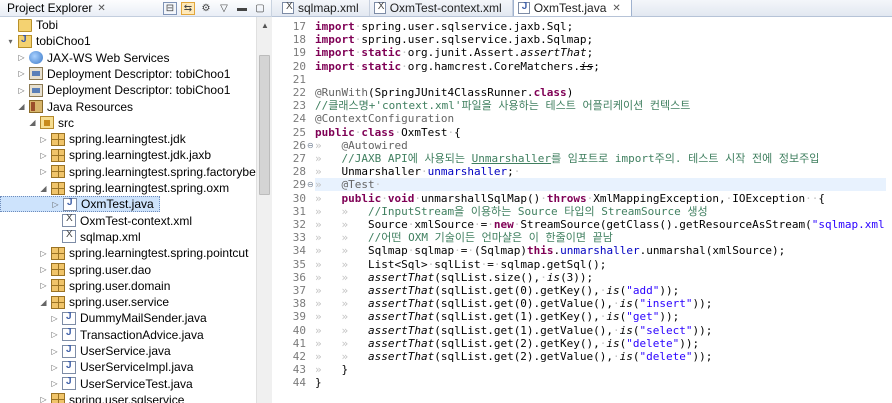 Image resolution: width=892 pixels, height=403 pixels. I want to click on tree-item: ▷ TransactionAdvice.java, so click(101, 335).